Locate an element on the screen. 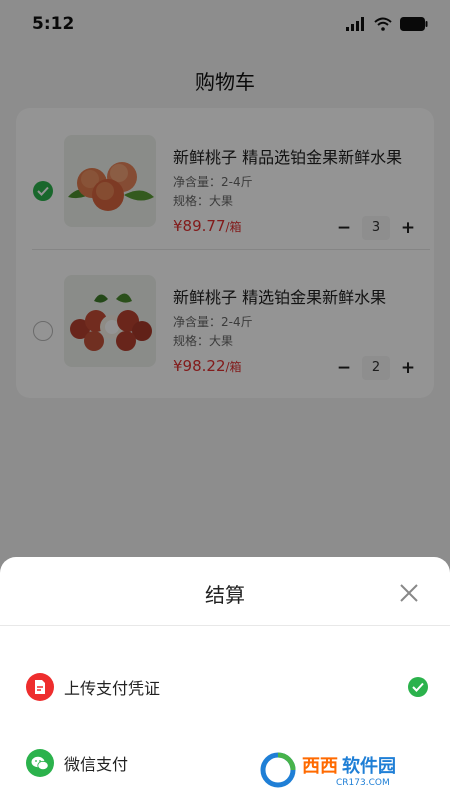 This screenshot has height=800, width=450. wechat-icon is located at coordinates (40, 763).